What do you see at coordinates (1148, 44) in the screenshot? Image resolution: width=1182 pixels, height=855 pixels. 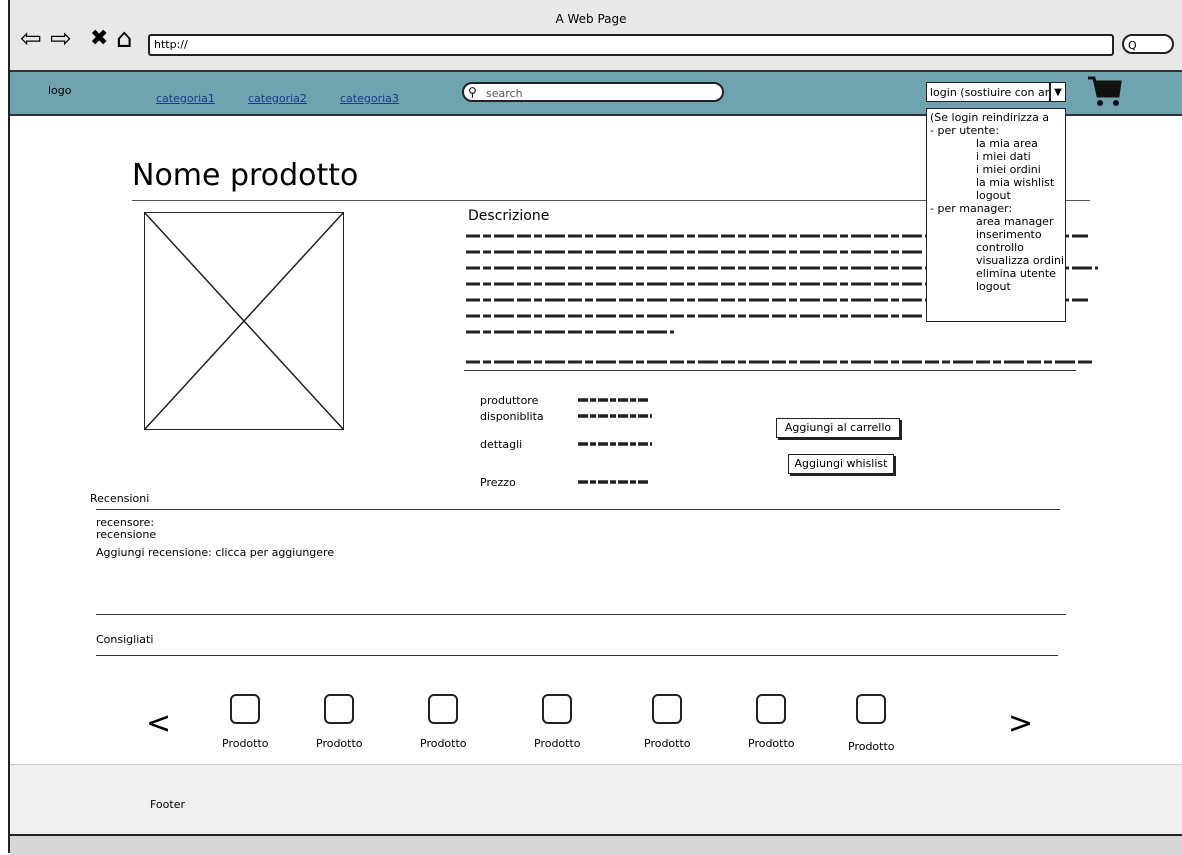 I see `address-search-button: Q` at bounding box center [1148, 44].